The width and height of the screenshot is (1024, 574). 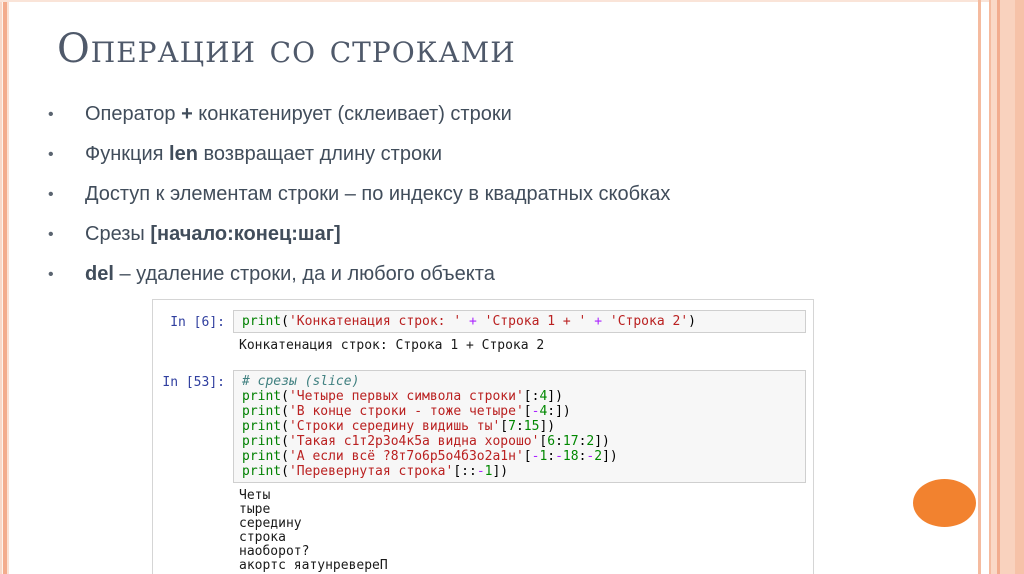 I want to click on bullet-text-segment: del, so click(x=99, y=274).